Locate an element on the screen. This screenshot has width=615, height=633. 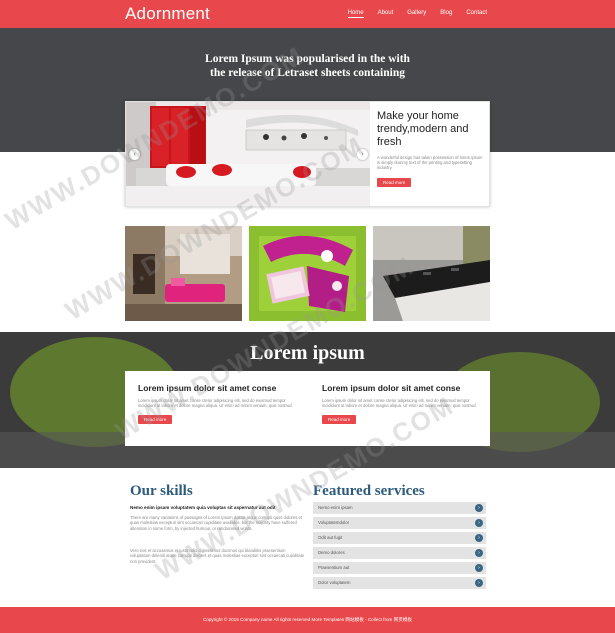
service-item: Odit aut fugit › is located at coordinates (399, 538).